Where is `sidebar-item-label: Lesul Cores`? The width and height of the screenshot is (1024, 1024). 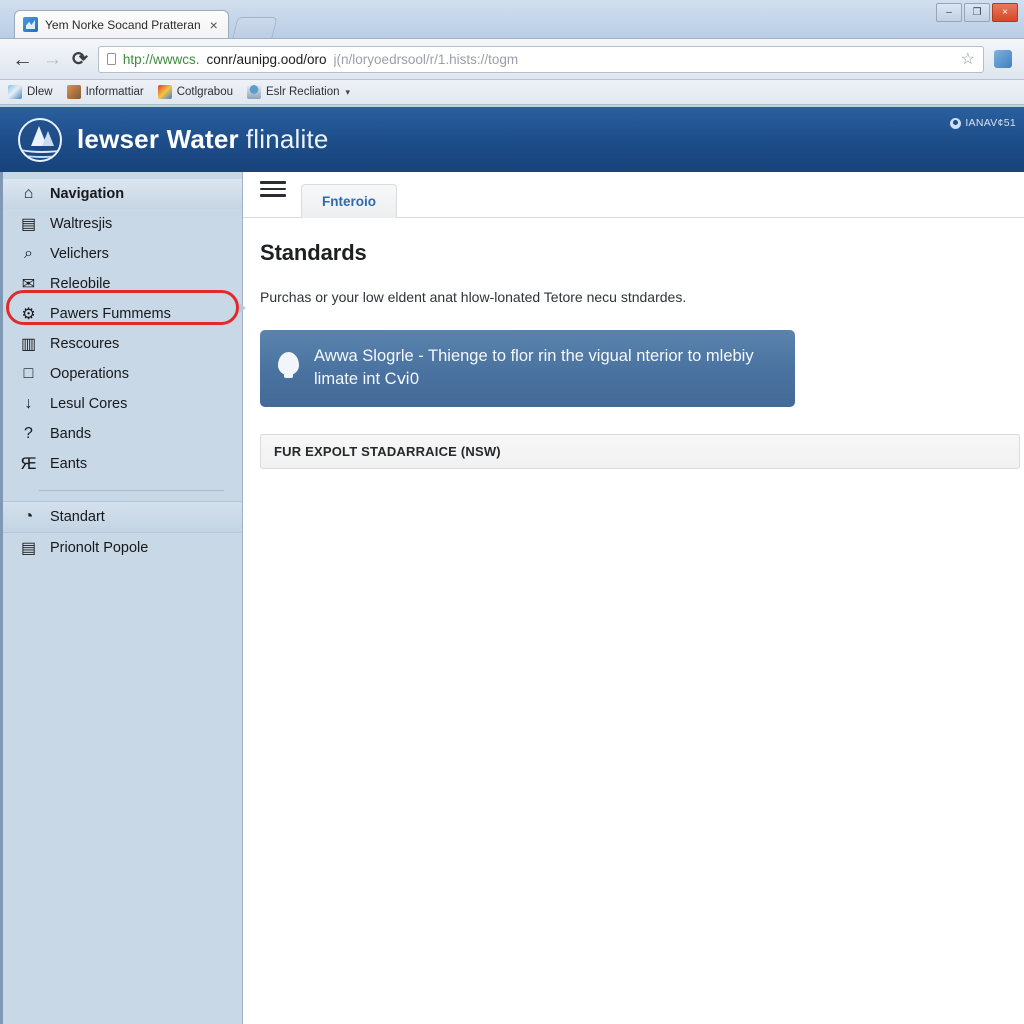 sidebar-item-label: Lesul Cores is located at coordinates (89, 404).